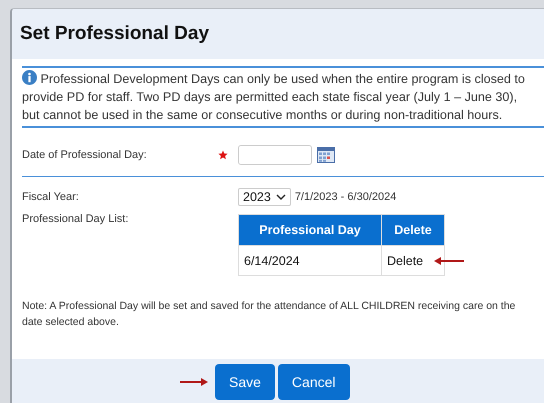  What do you see at coordinates (245, 382) in the screenshot?
I see `save-button: Save` at bounding box center [245, 382].